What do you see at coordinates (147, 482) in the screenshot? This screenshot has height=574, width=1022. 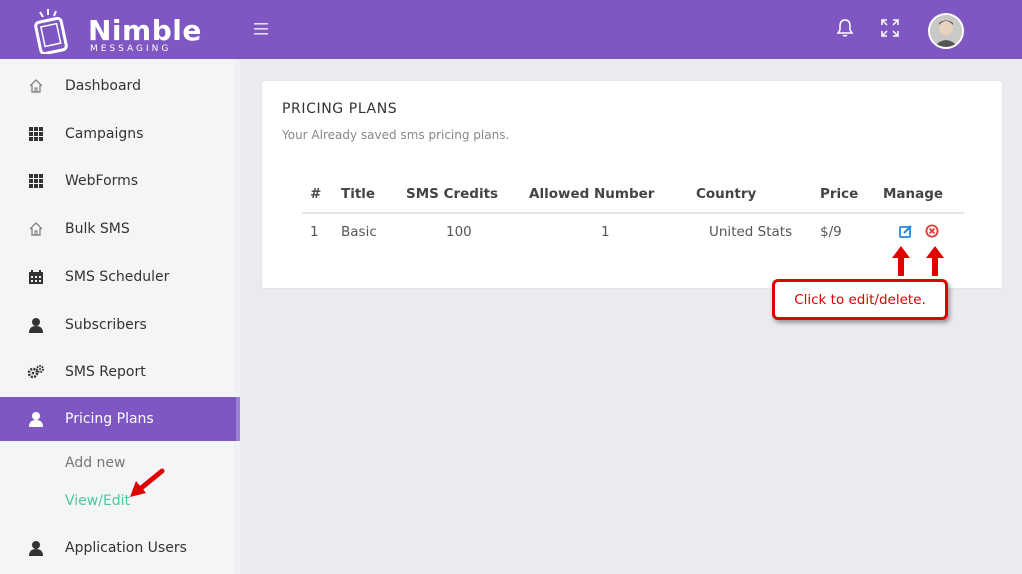 I see `annotation-arrow-icon` at bounding box center [147, 482].